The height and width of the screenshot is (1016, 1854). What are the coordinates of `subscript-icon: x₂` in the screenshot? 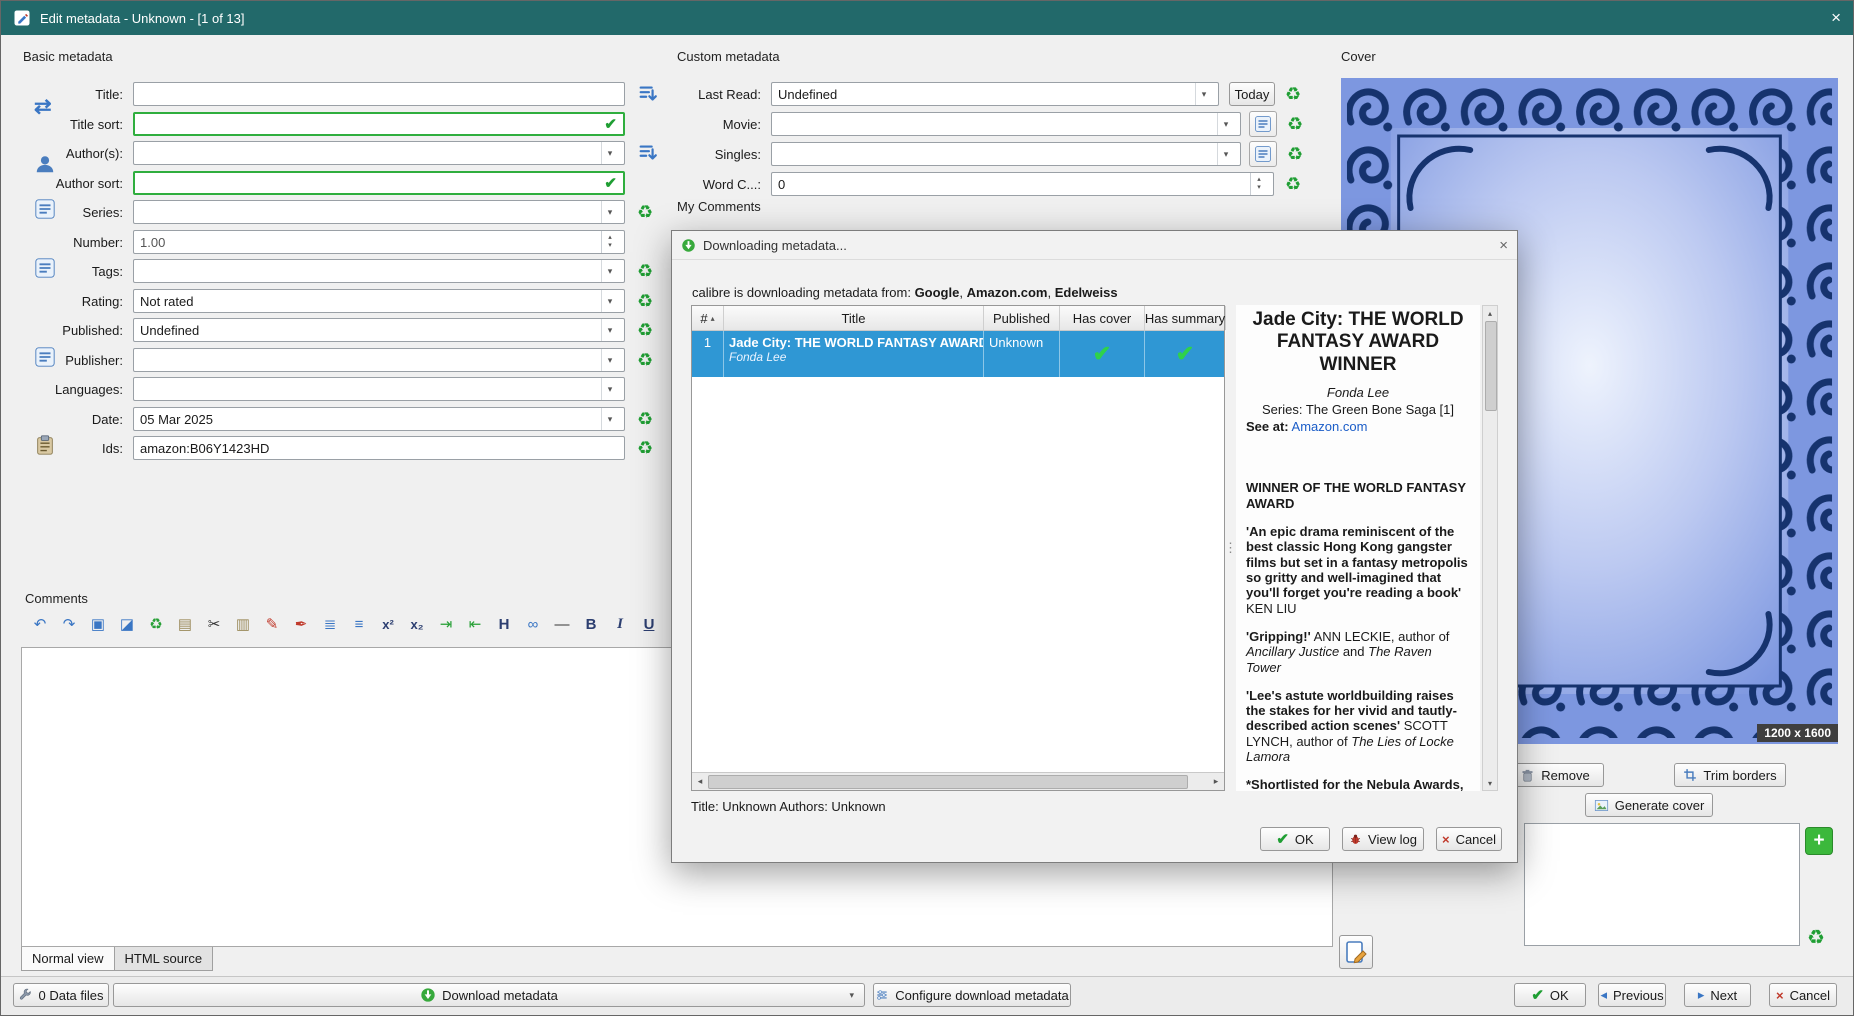 It's located at (417, 624).